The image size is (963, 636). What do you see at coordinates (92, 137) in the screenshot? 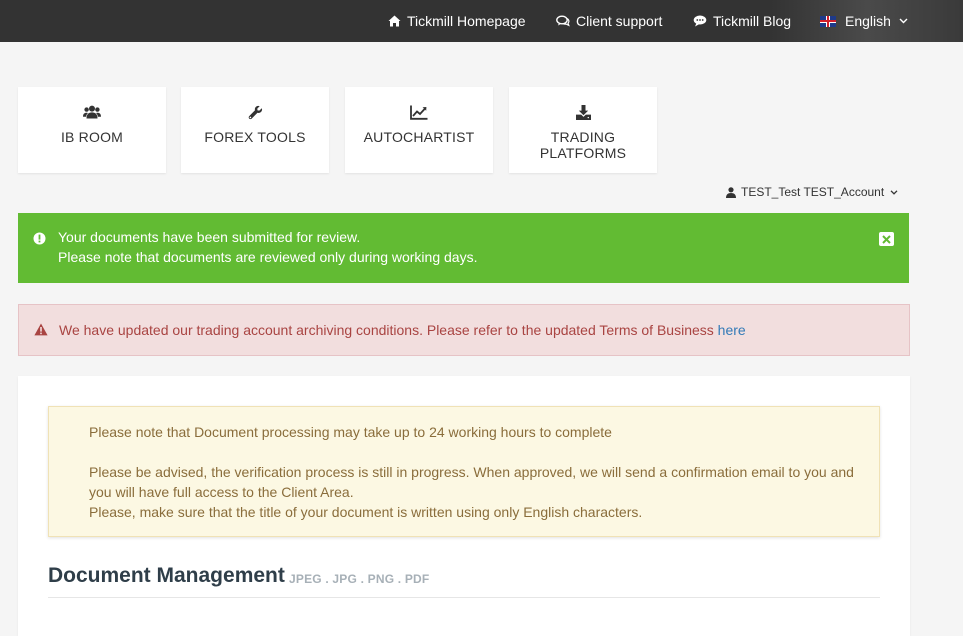
I see `tile-ib-room-label: IB ROOM` at bounding box center [92, 137].